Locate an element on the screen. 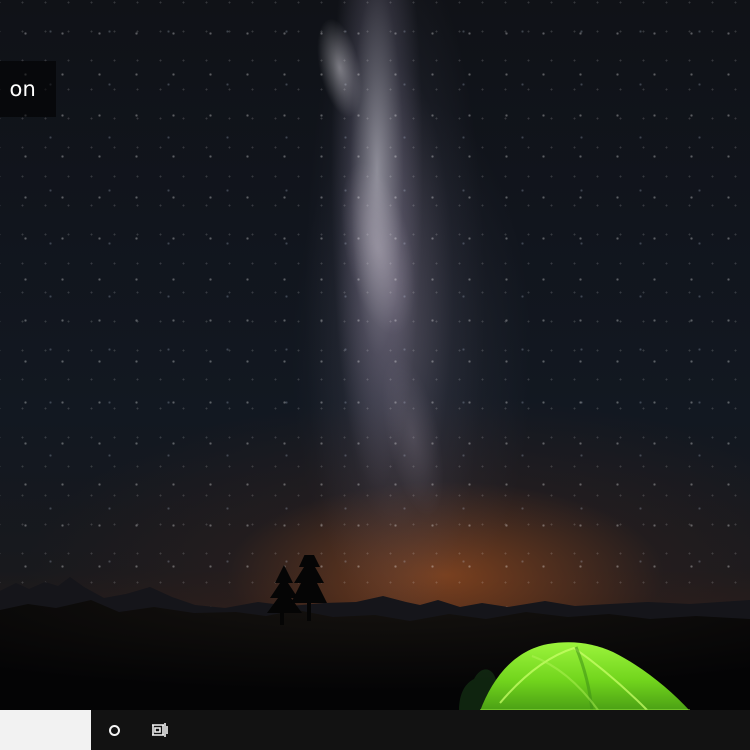 The height and width of the screenshot is (750, 750). signin-partial-pill: on is located at coordinates (28, 89).